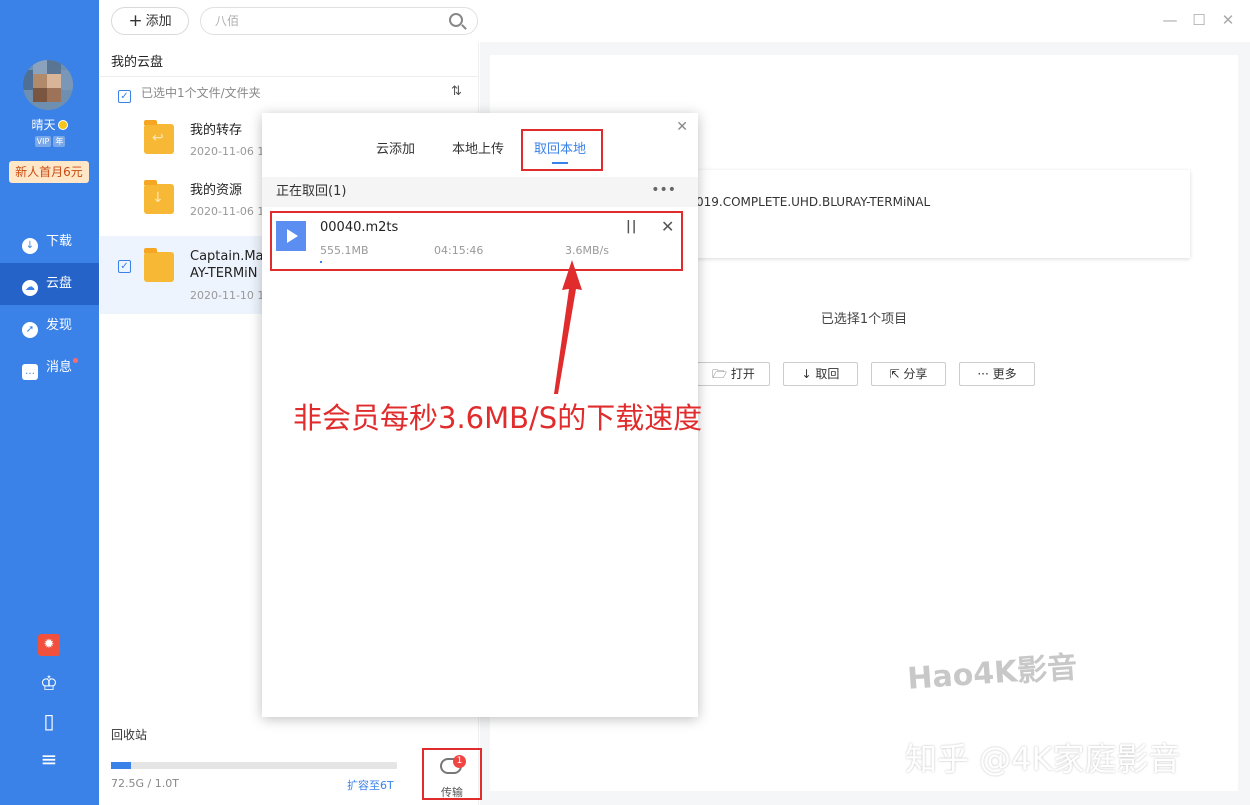 This screenshot has width=1250, height=805. What do you see at coordinates (124, 96) in the screenshot?
I see `select-all-checkbox: ✓` at bounding box center [124, 96].